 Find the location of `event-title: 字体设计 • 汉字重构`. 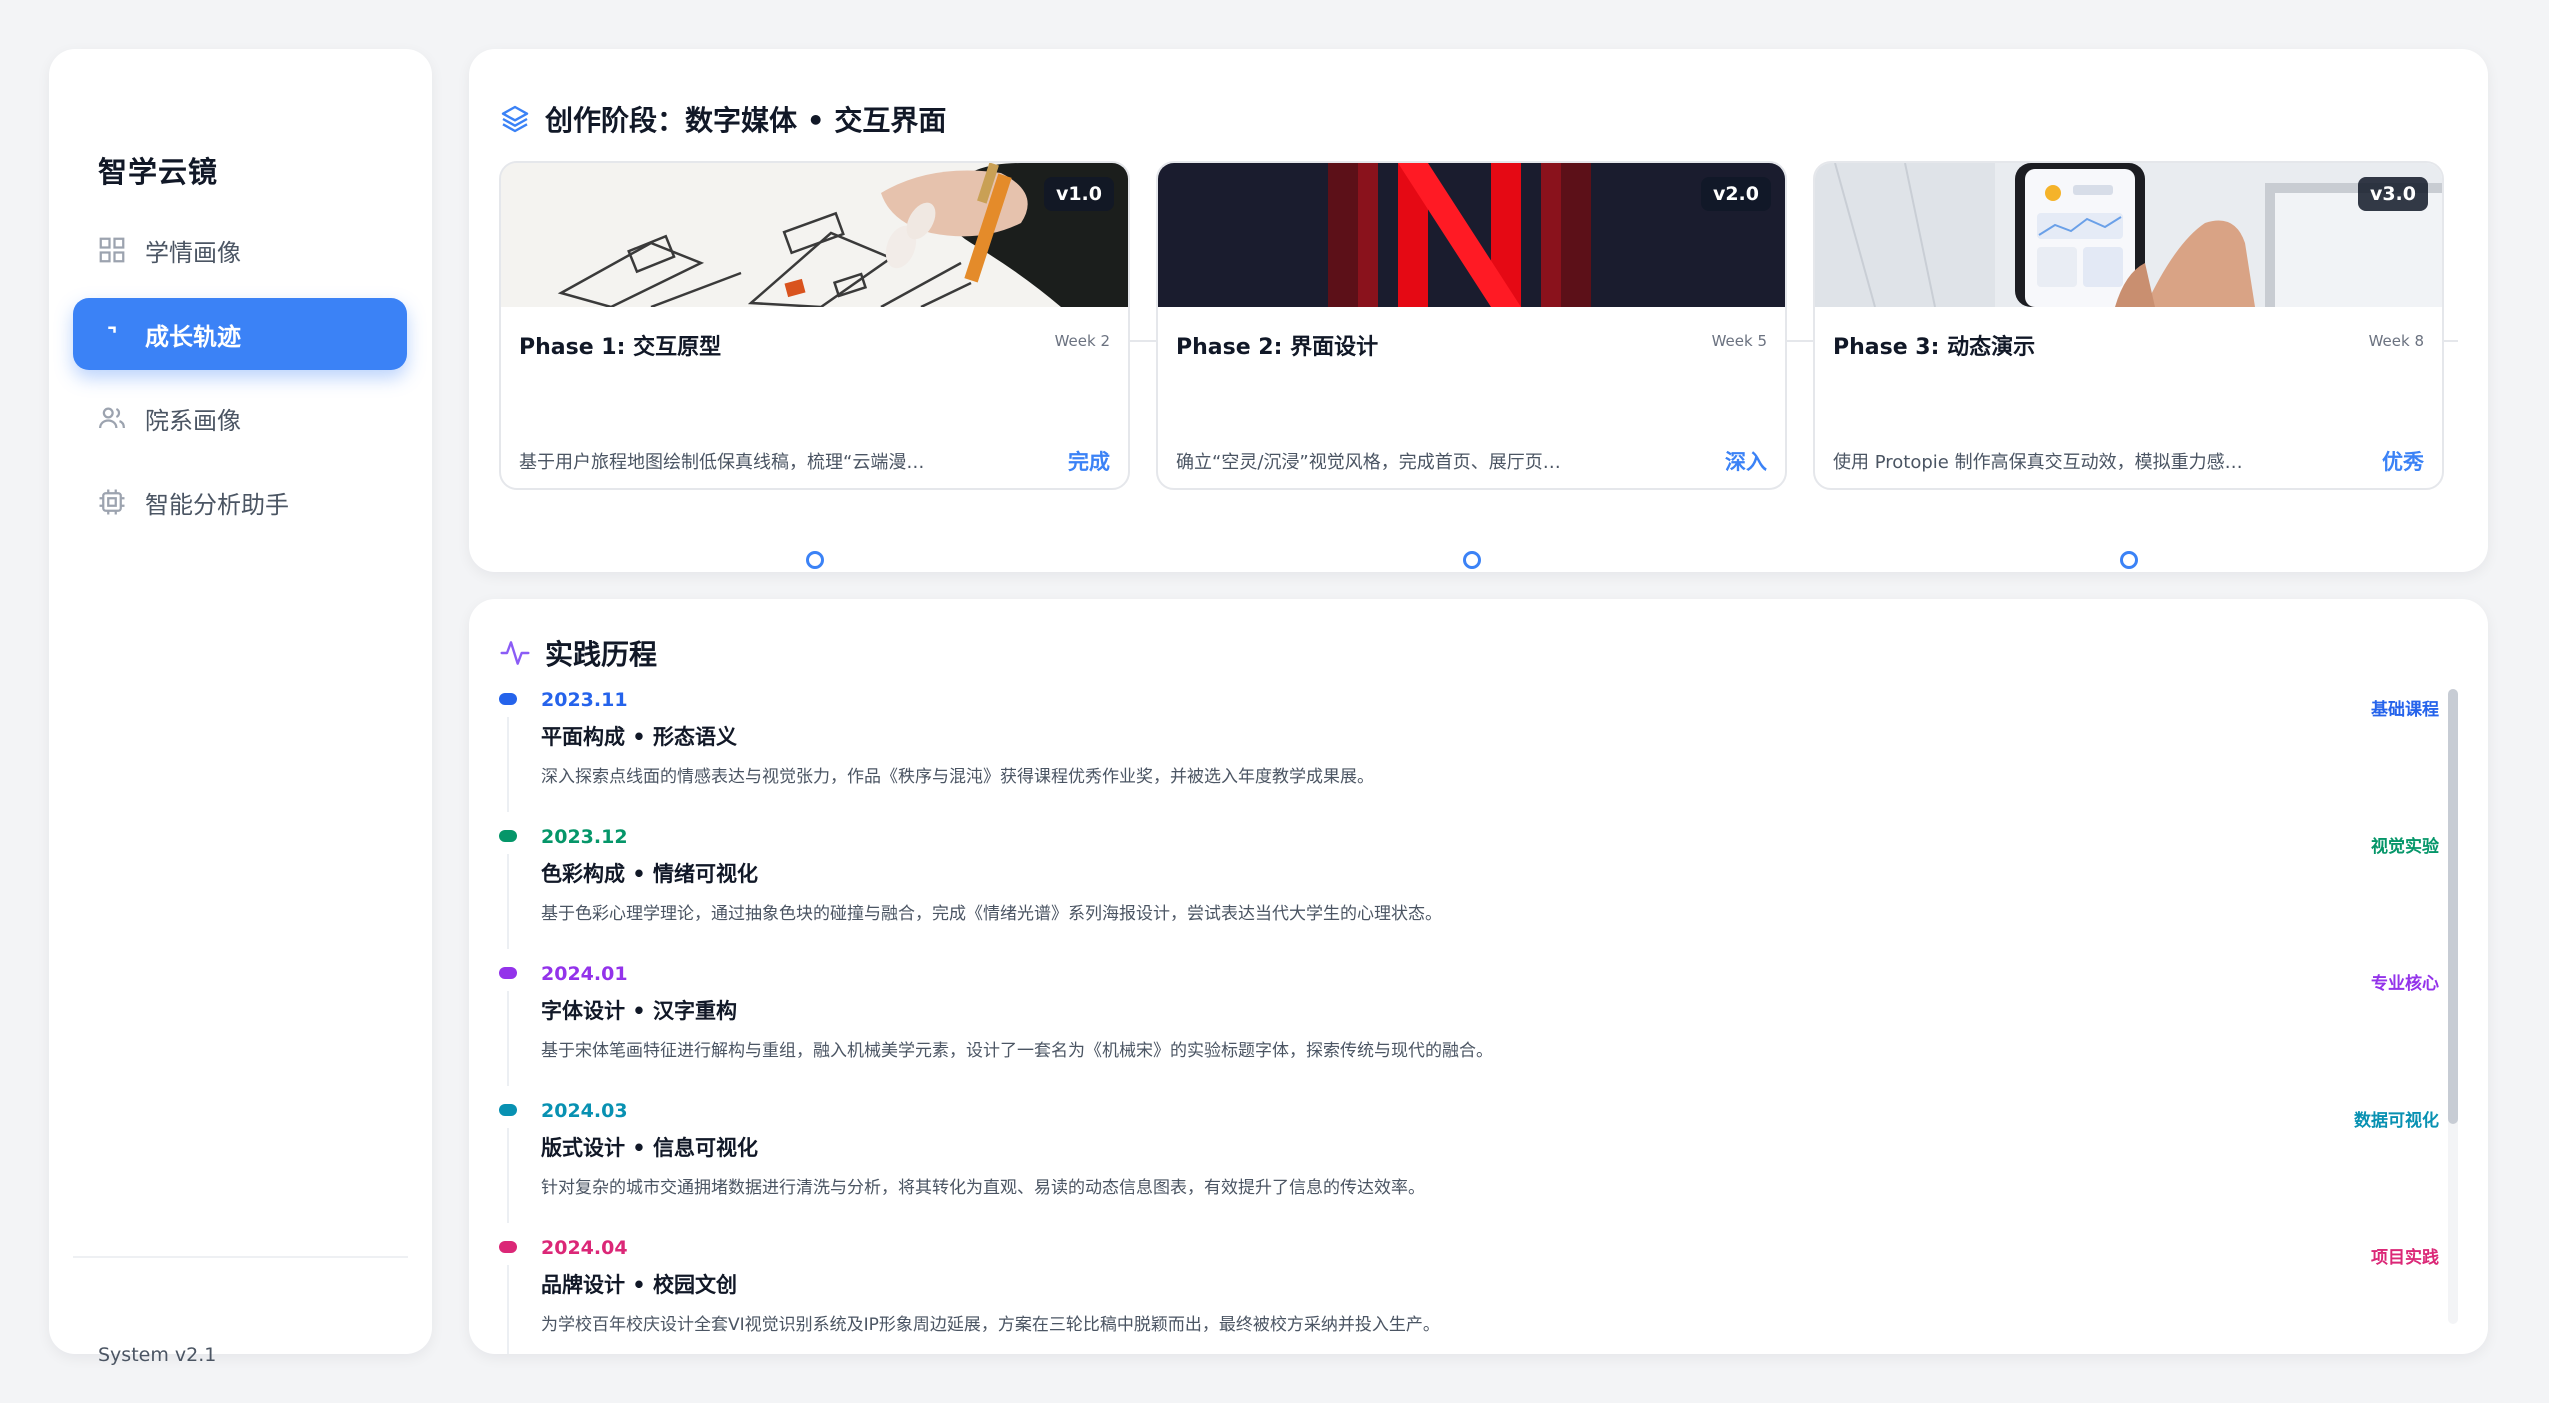

event-title: 字体设计 • 汉字重构 is located at coordinates (639, 1011).